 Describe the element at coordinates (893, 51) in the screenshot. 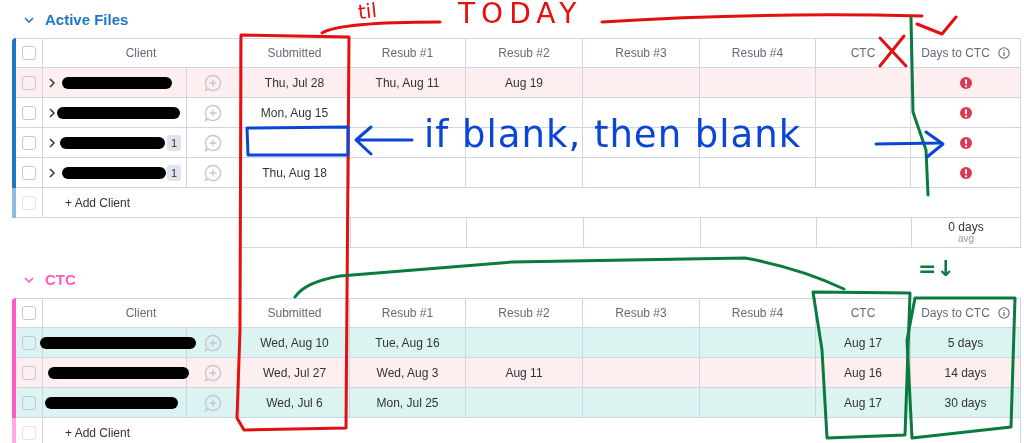

I see `cross-mark` at that location.